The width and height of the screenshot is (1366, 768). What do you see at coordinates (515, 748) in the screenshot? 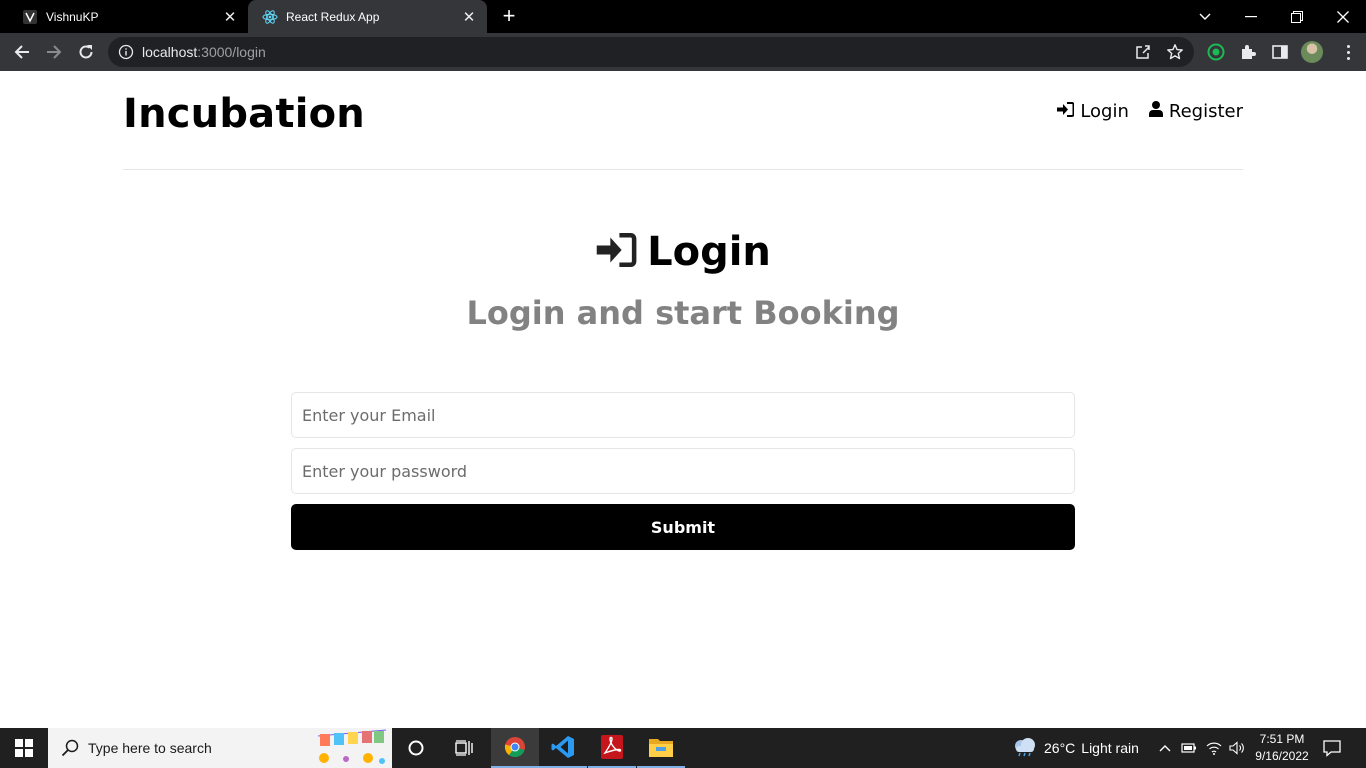
I see `chrome-app-icon` at bounding box center [515, 748].